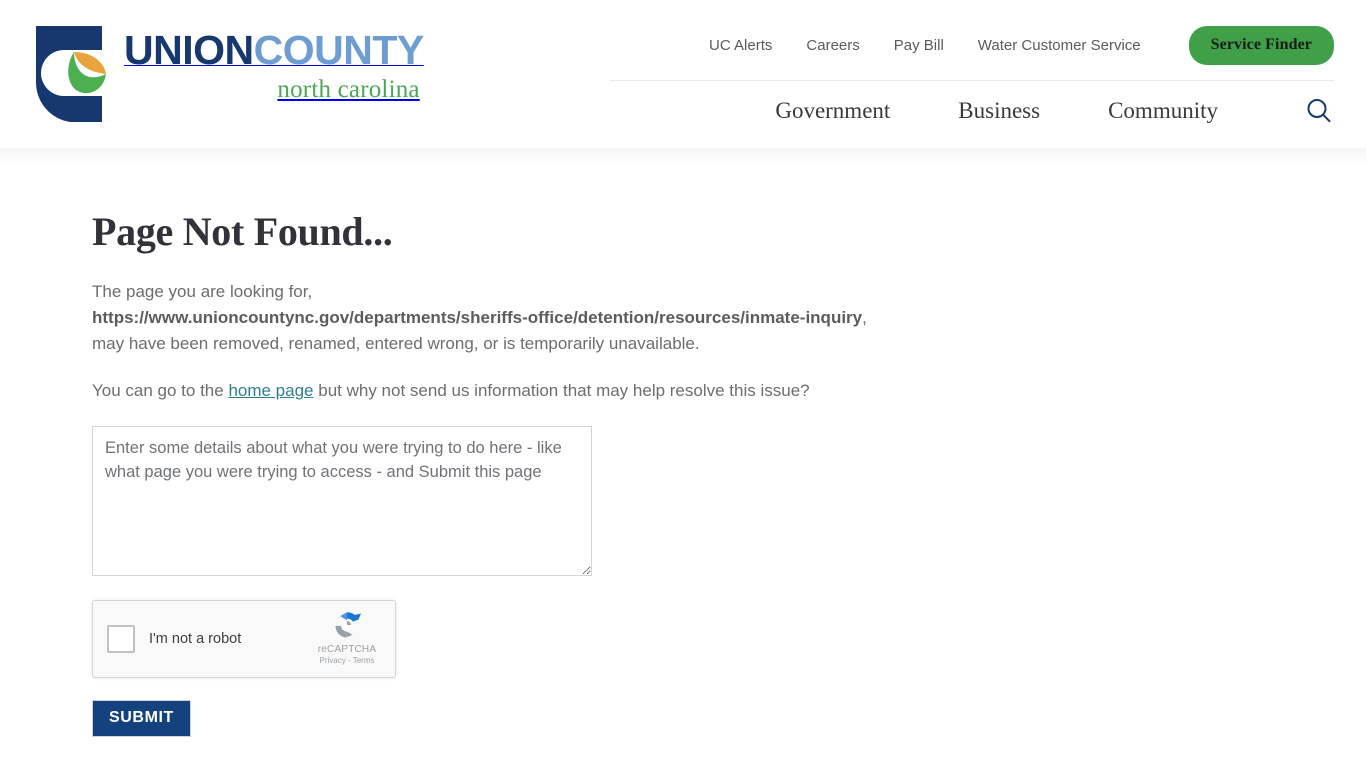  Describe the element at coordinates (832, 45) in the screenshot. I see `utility-link-careers: Careers` at that location.